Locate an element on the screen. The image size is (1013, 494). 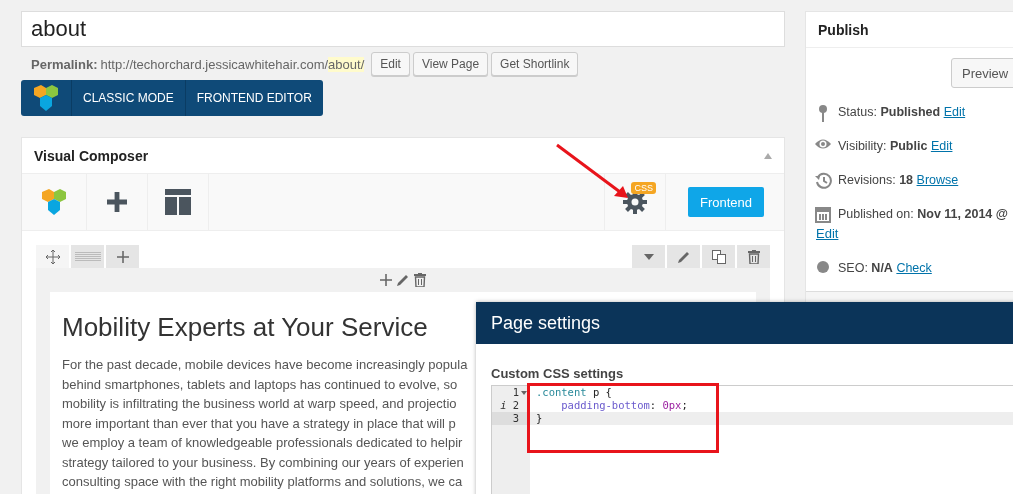
move-icon is located at coordinates (52, 256).